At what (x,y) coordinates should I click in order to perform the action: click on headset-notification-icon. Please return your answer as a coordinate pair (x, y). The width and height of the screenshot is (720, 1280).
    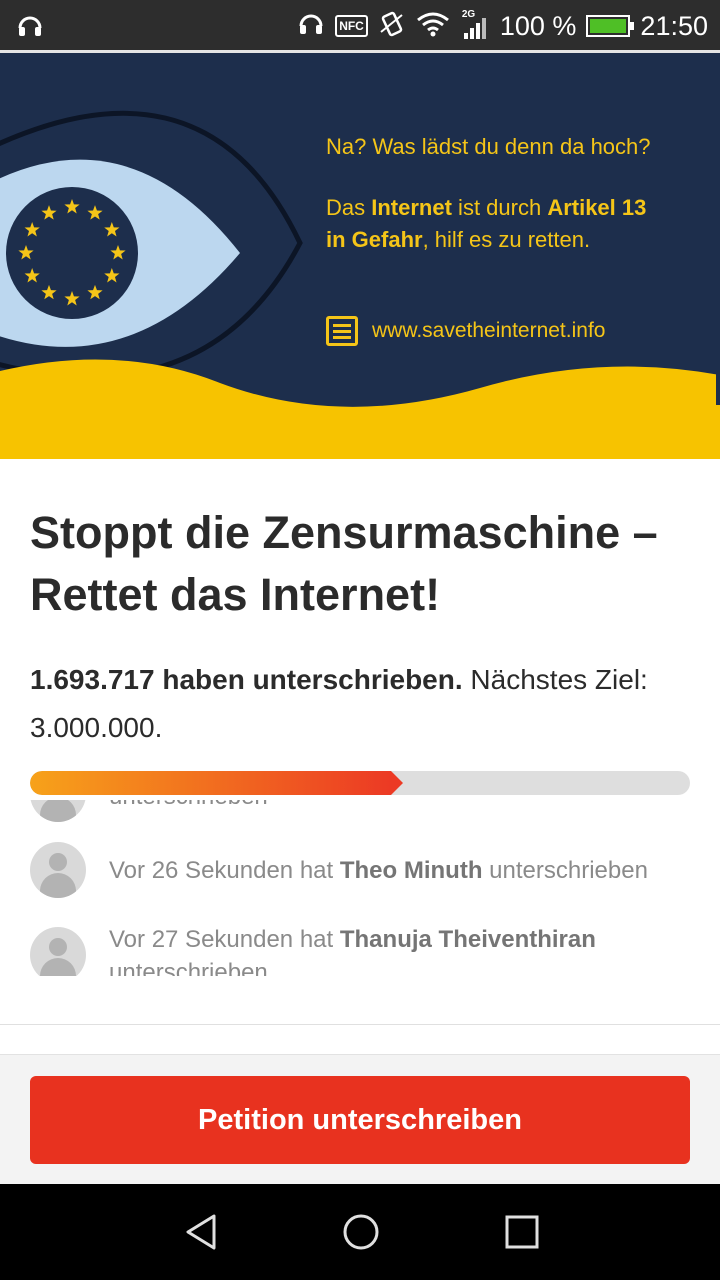
    Looking at the image, I should click on (30, 28).